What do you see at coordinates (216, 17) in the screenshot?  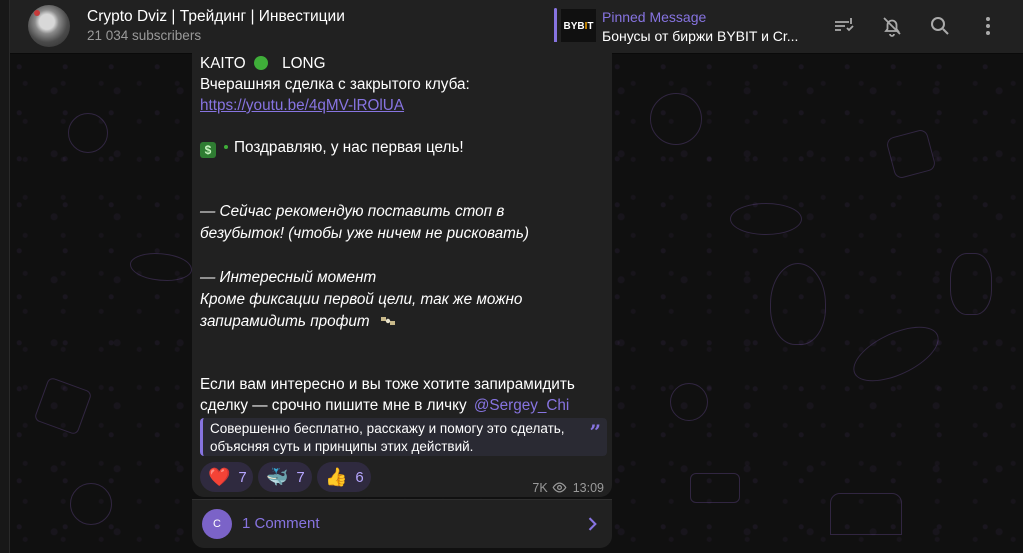 I see `channel-title: Crypto Dviz | Трейдинг | Инвестиции` at bounding box center [216, 17].